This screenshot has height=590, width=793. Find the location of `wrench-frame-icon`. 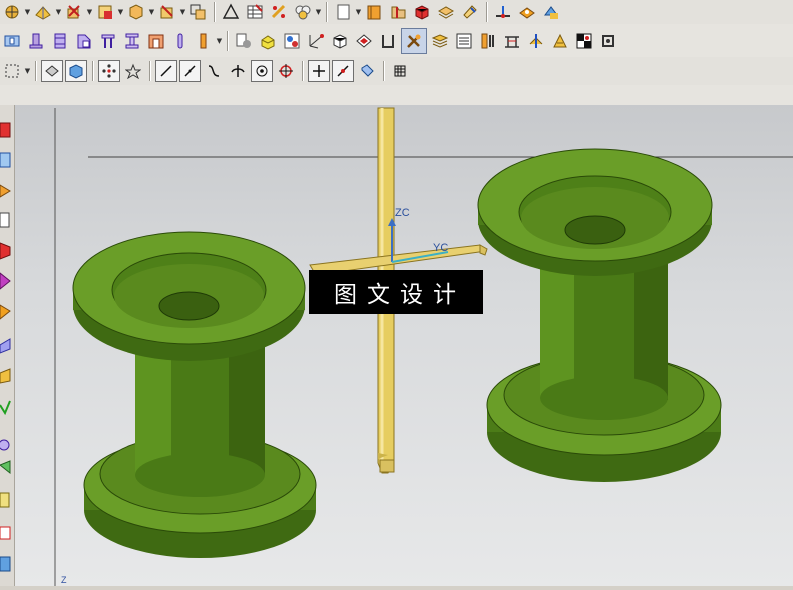

wrench-frame-icon is located at coordinates (388, 41).